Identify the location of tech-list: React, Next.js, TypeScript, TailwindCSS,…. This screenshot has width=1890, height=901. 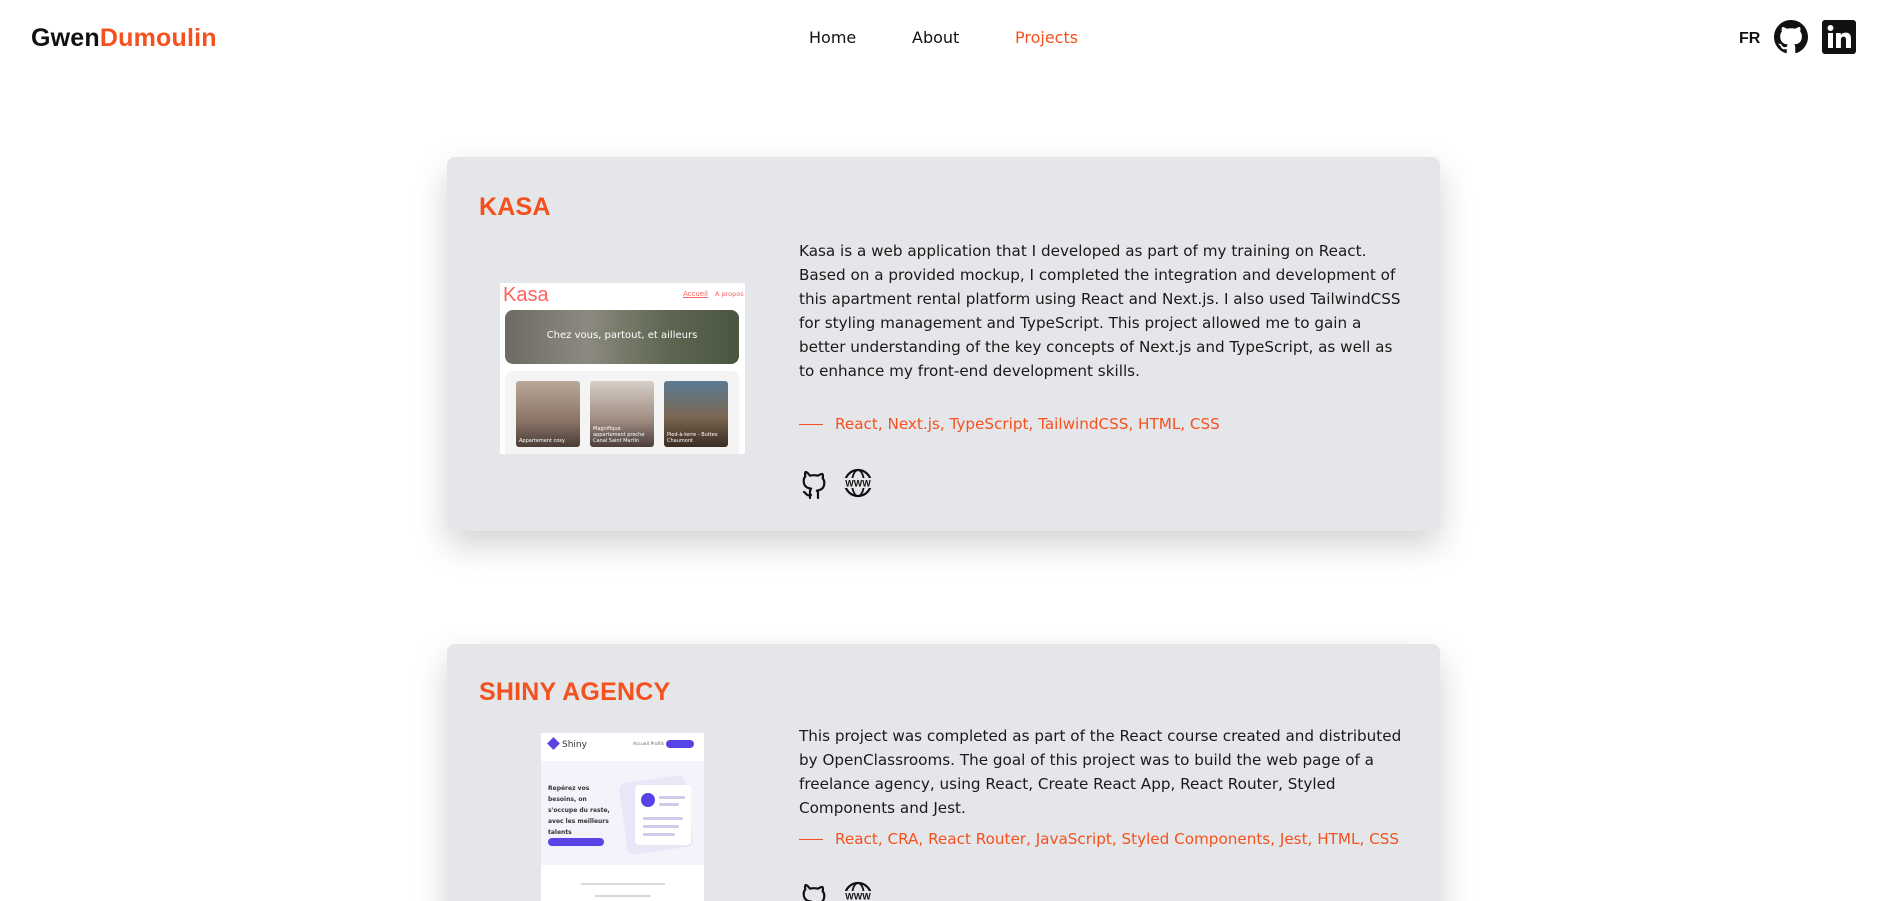
(1027, 424).